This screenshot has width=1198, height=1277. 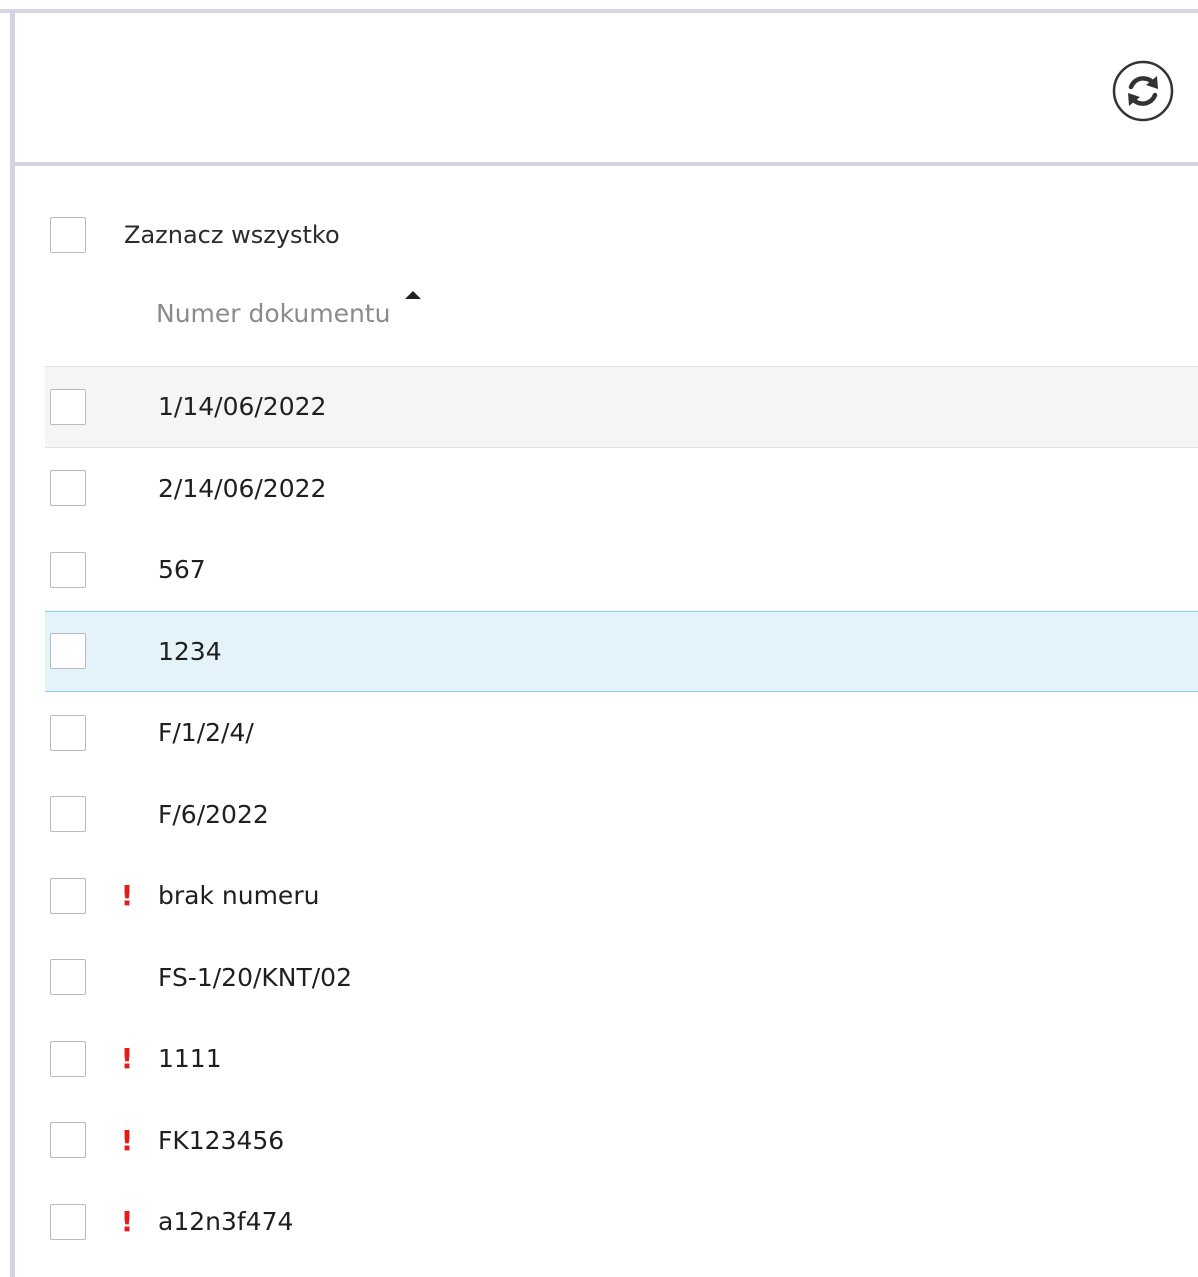 I want to click on refresh-button, so click(x=1143, y=91).